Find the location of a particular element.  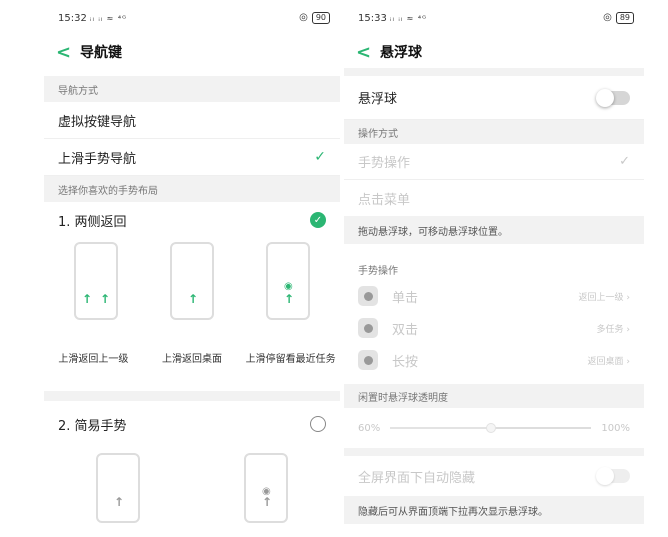

phone-illustration-back: ↑ ↑ is located at coordinates (96, 281).